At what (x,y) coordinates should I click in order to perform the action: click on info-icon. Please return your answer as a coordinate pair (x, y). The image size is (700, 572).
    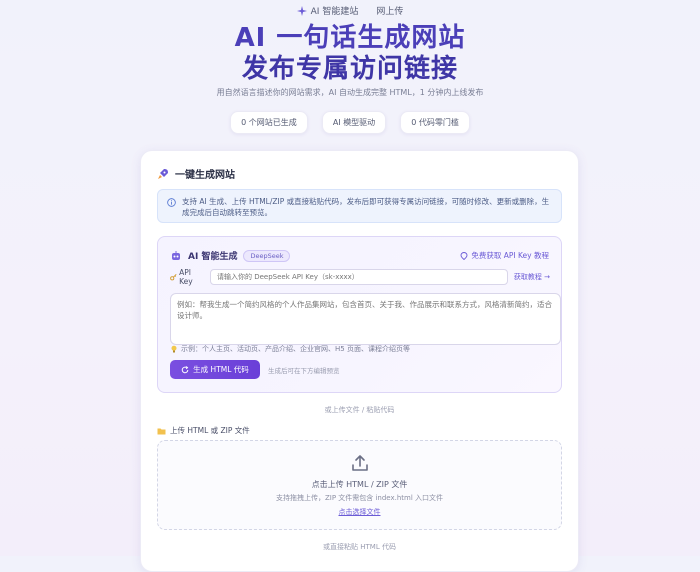
    Looking at the image, I should click on (171, 202).